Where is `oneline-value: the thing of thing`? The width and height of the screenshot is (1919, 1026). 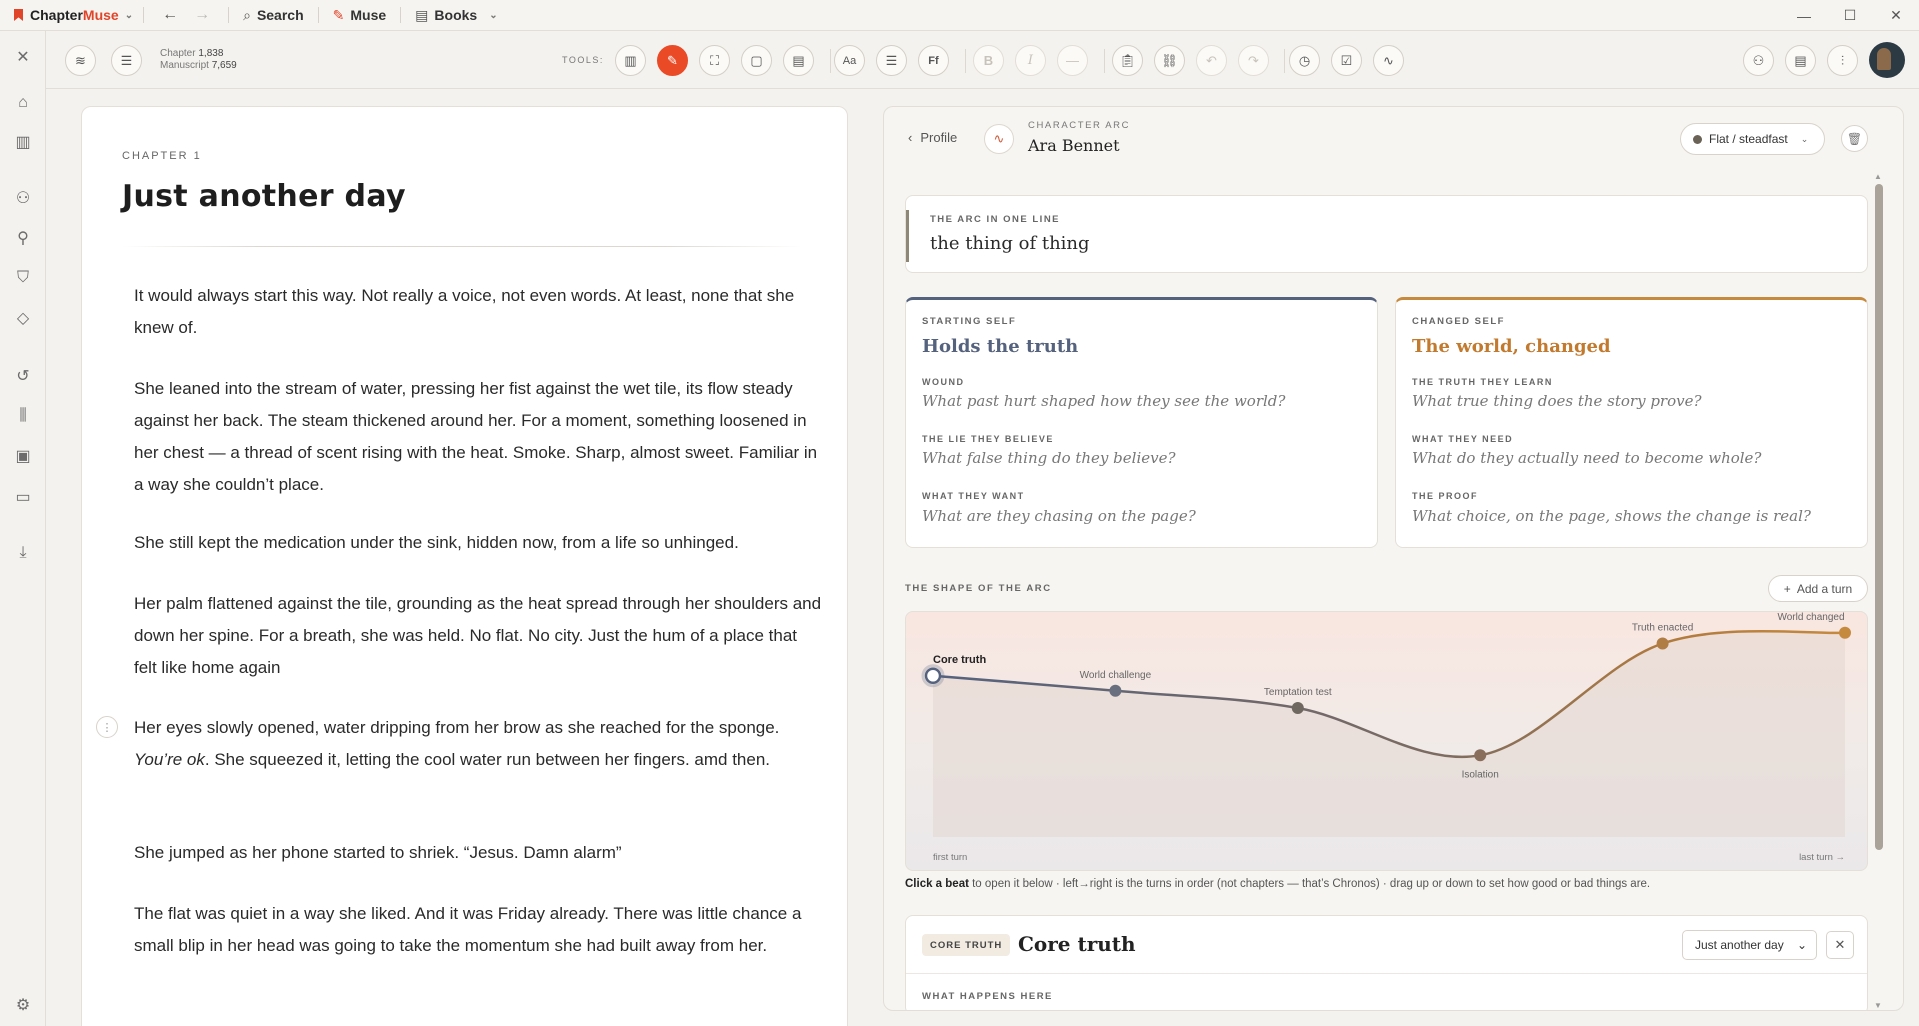 oneline-value: the thing of thing is located at coordinates (1010, 243).